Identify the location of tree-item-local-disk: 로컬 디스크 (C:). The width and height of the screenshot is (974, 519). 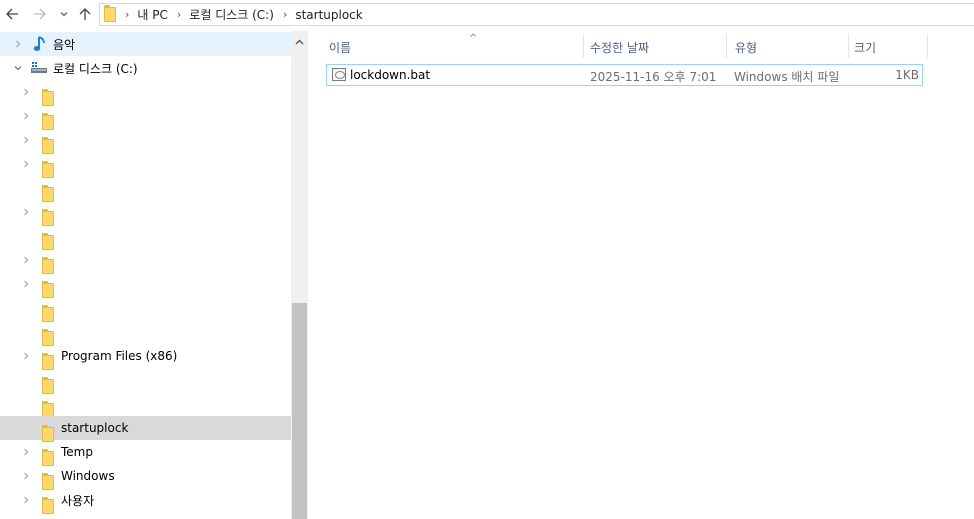
(145, 68).